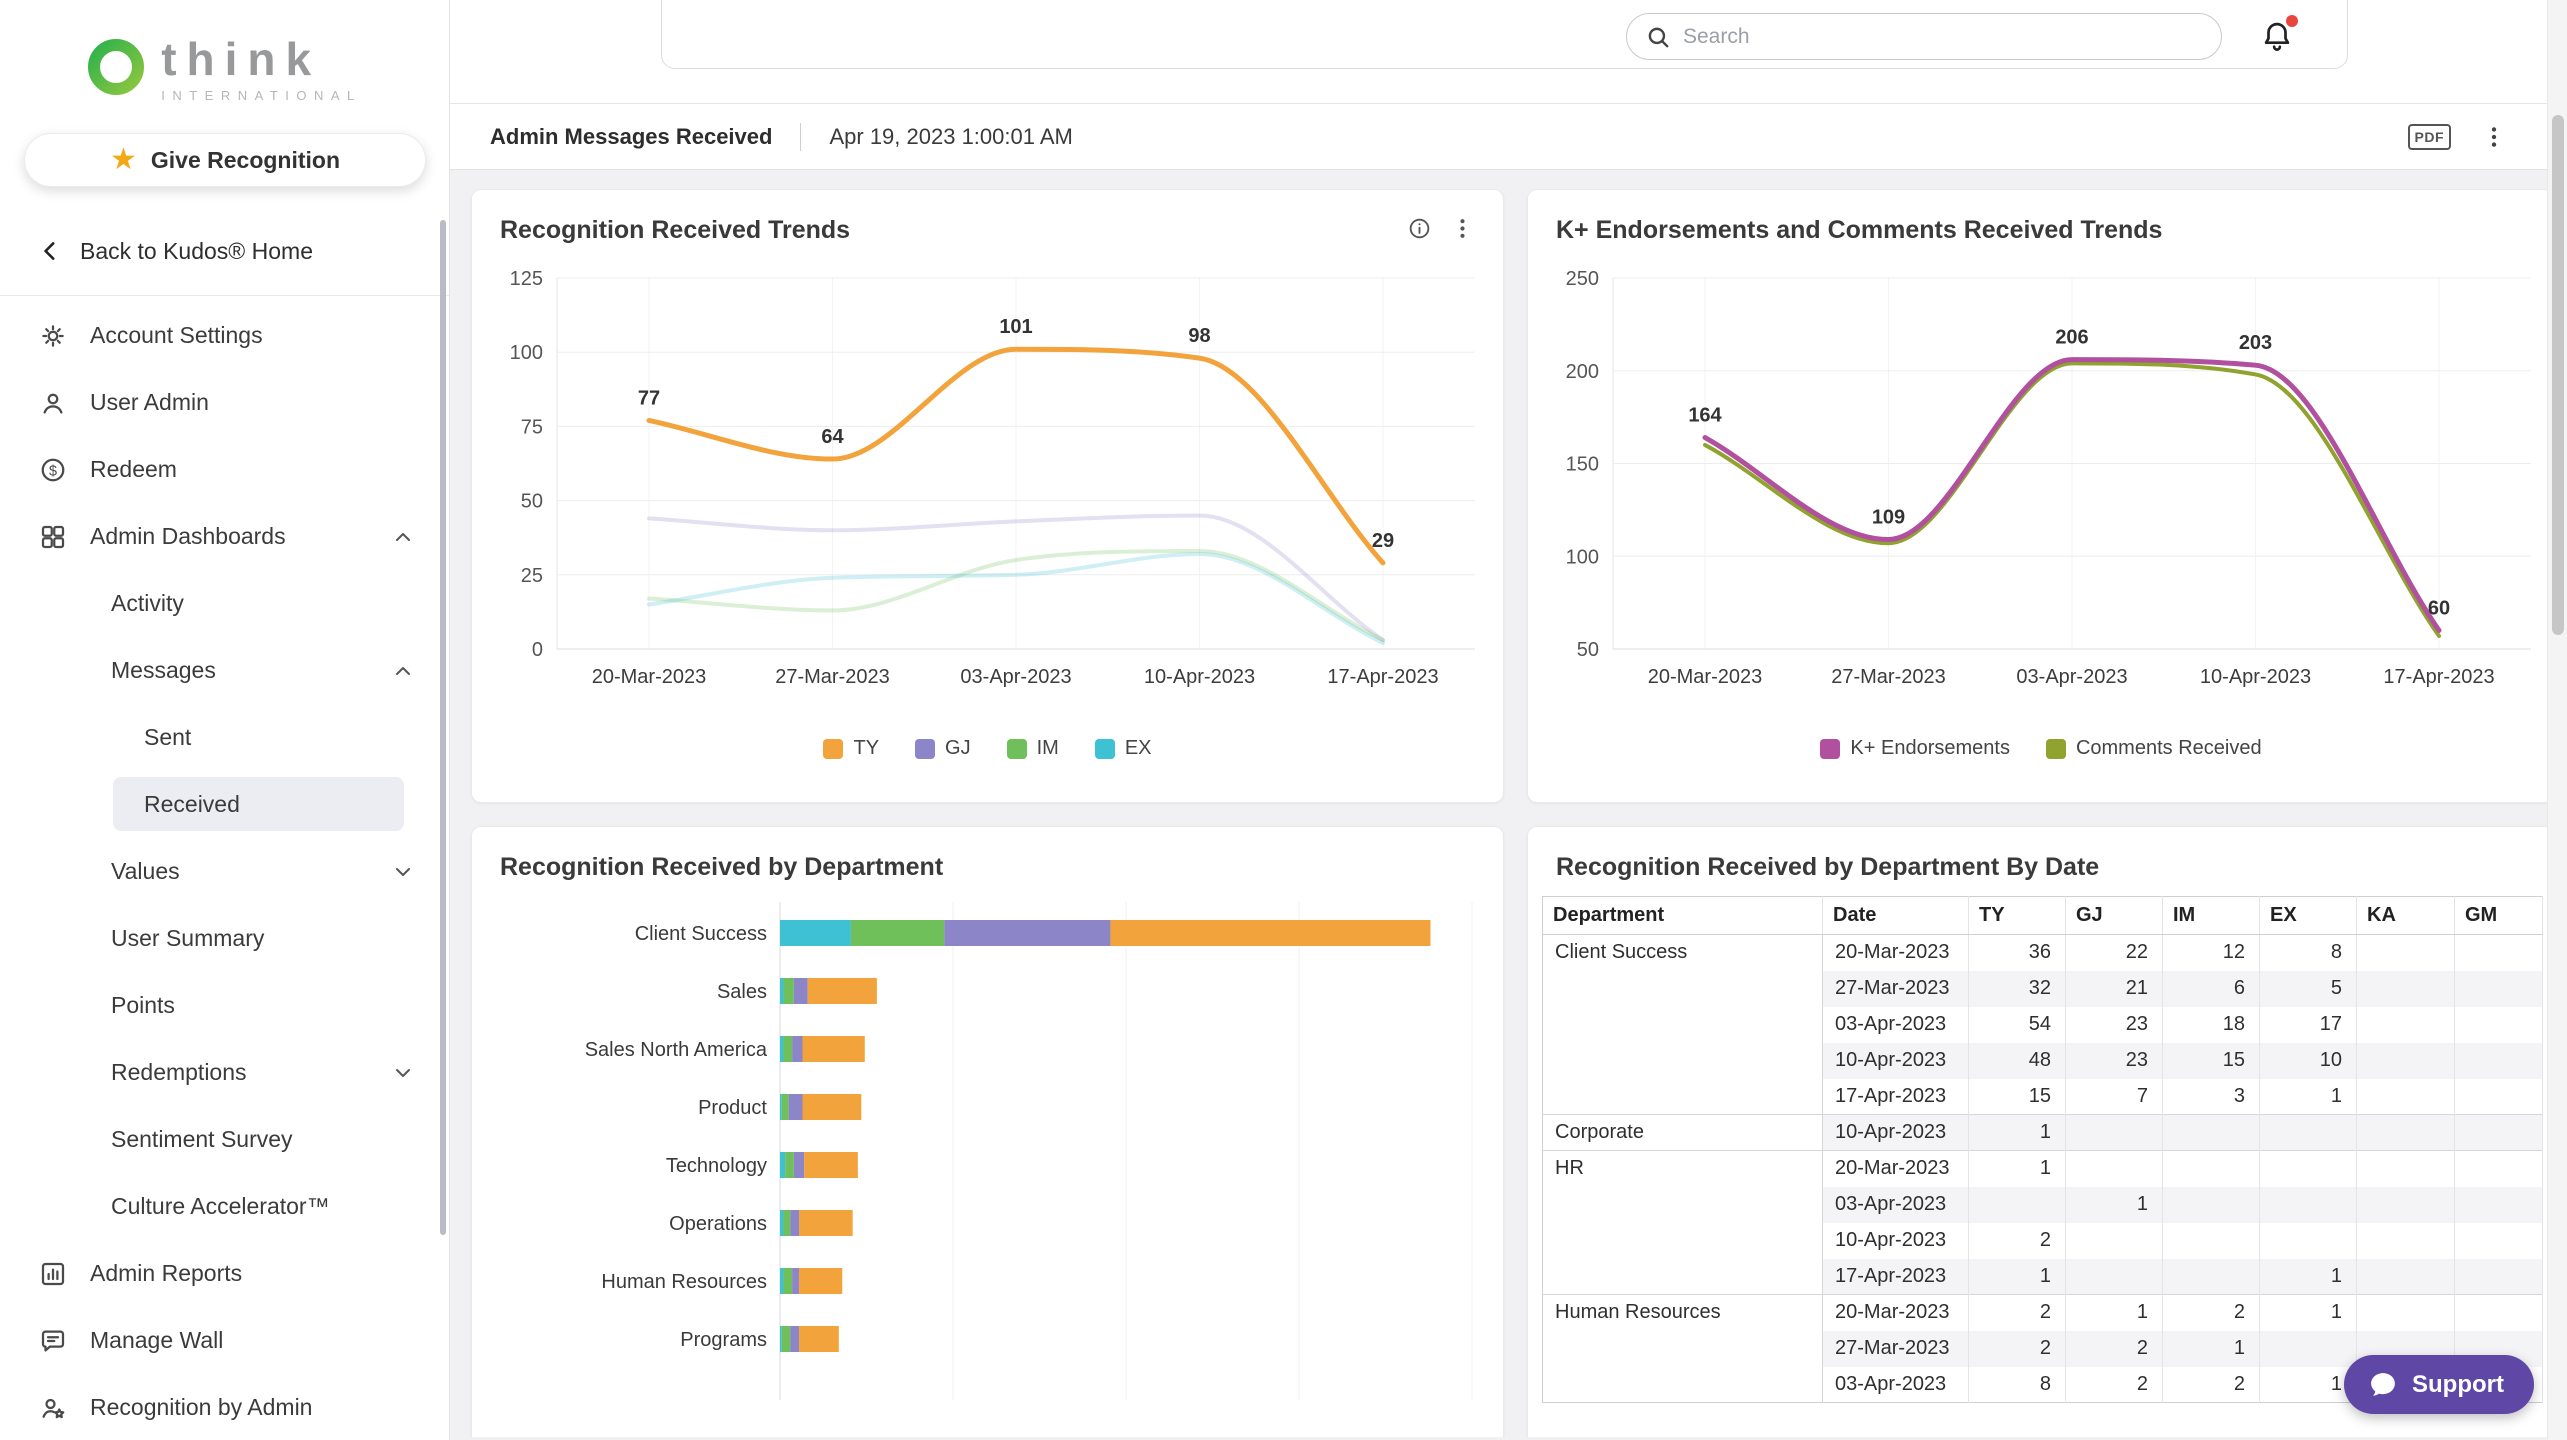 This screenshot has height=1440, width=2567. I want to click on search-input, so click(1923, 36).